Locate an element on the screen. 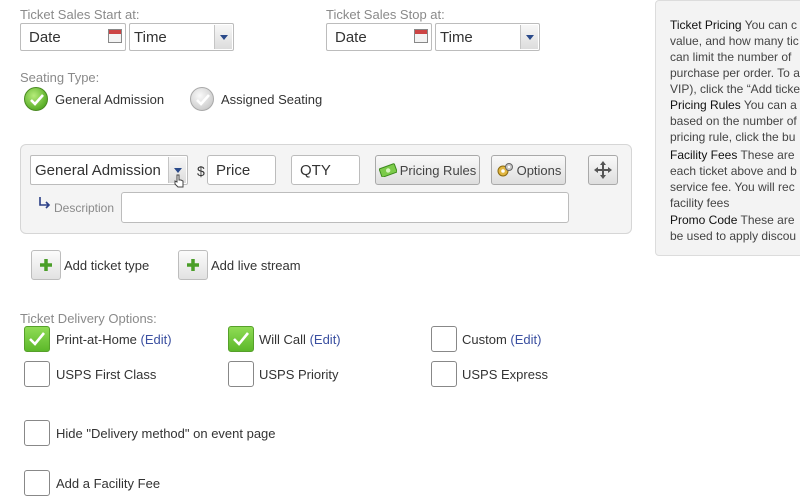 This screenshot has width=800, height=500. help-text-line: purchase per order. To a is located at coordinates (735, 73).